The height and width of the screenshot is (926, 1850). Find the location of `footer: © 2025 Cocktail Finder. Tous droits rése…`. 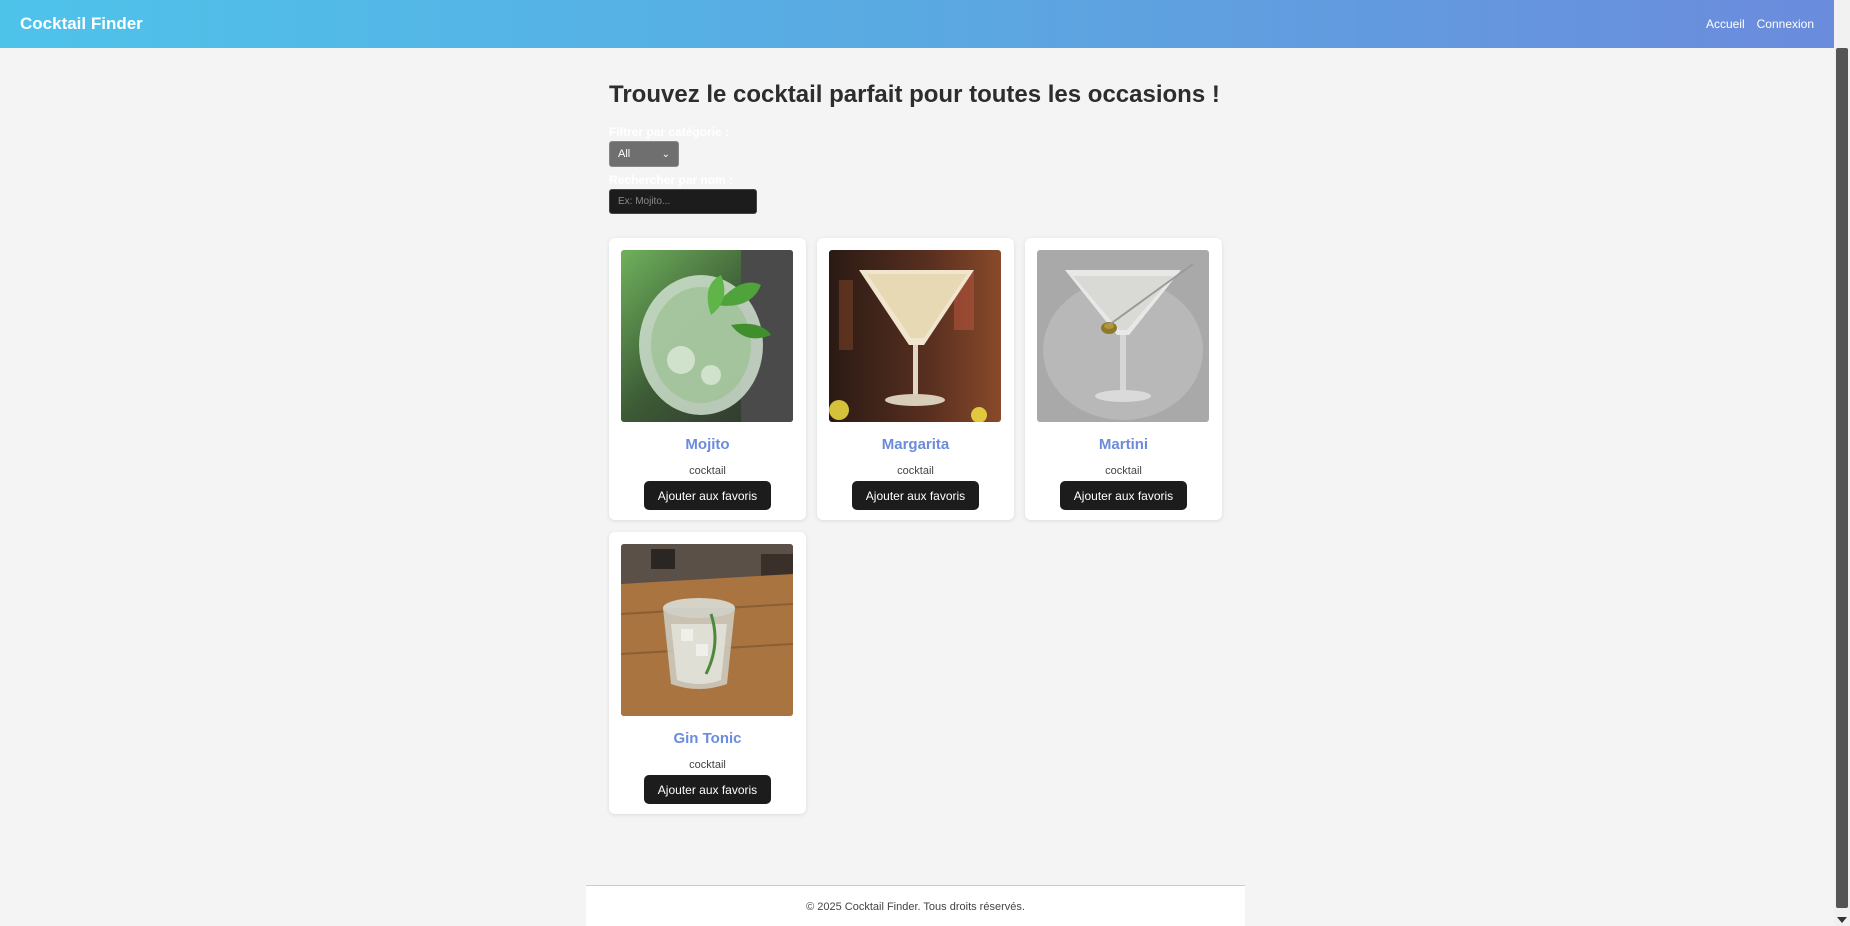

footer: © 2025 Cocktail Finder. Tous droits rése… is located at coordinates (915, 905).